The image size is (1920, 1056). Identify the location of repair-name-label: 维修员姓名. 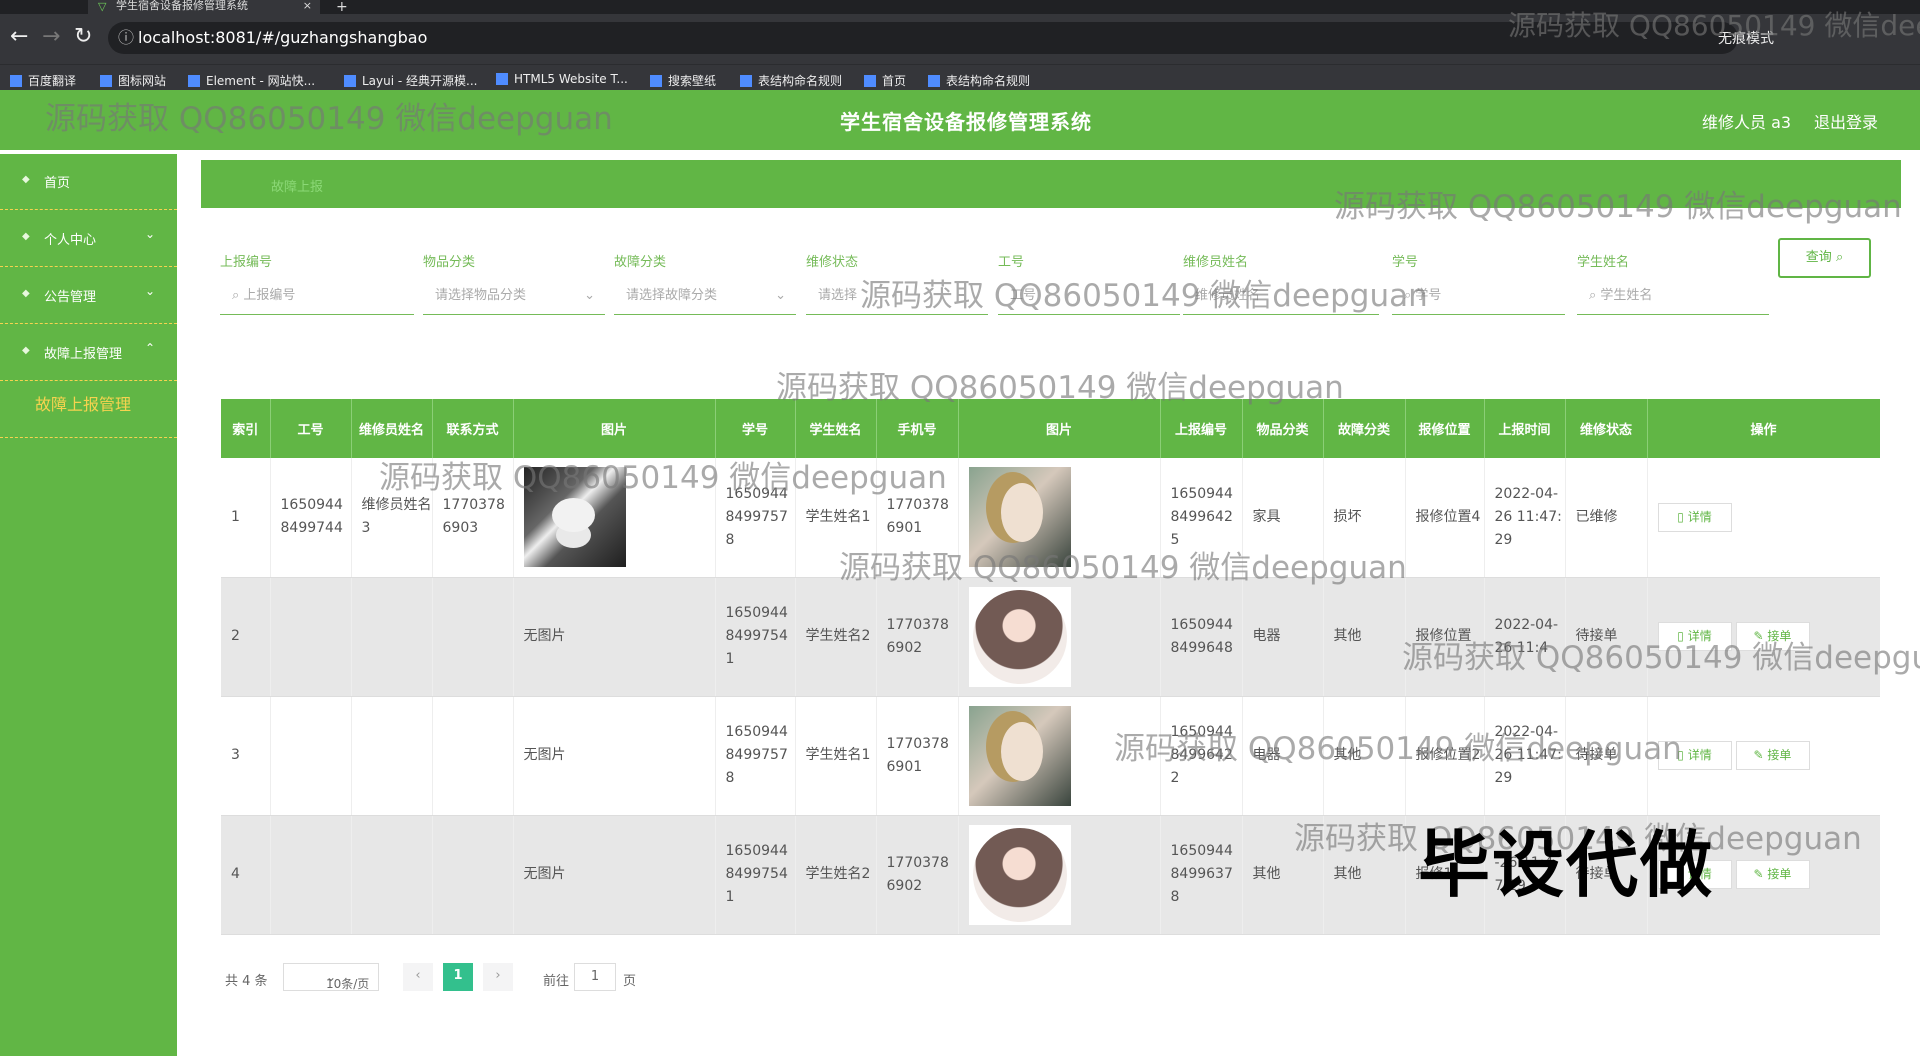
(1216, 262).